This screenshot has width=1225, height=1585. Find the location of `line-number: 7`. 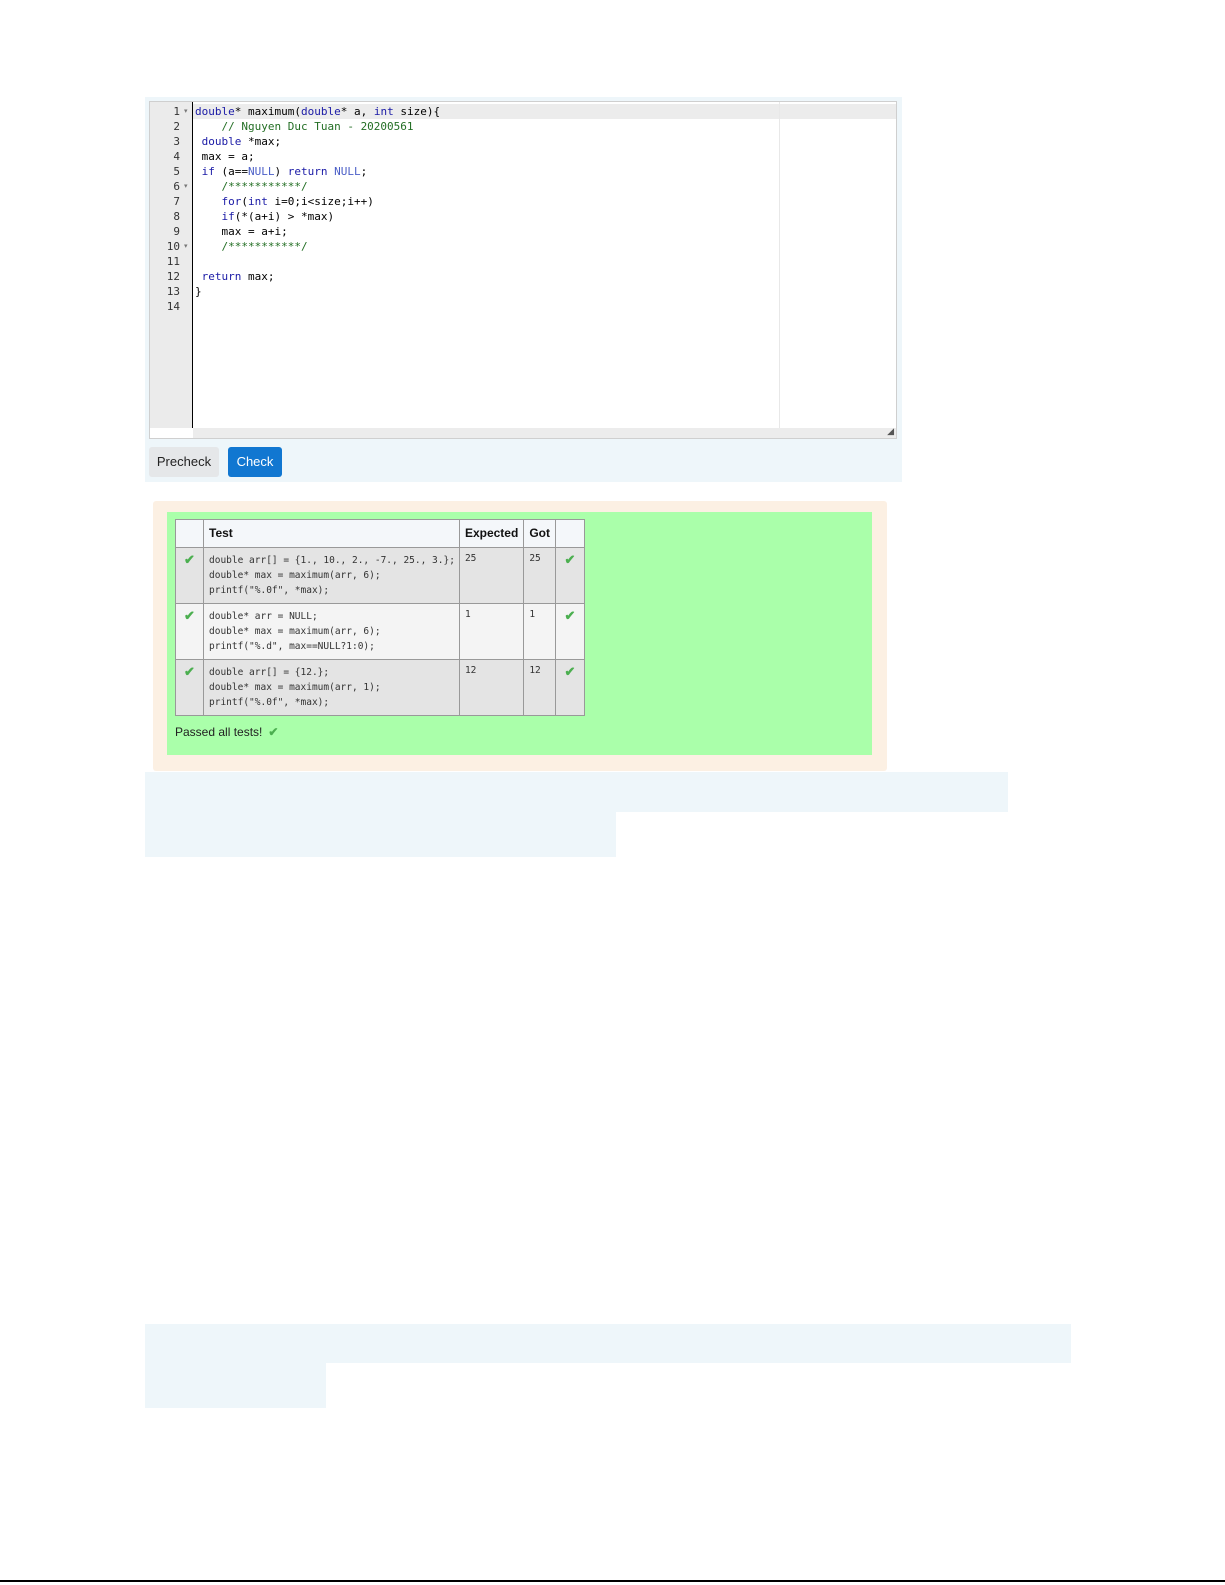

line-number: 7 is located at coordinates (176, 201).